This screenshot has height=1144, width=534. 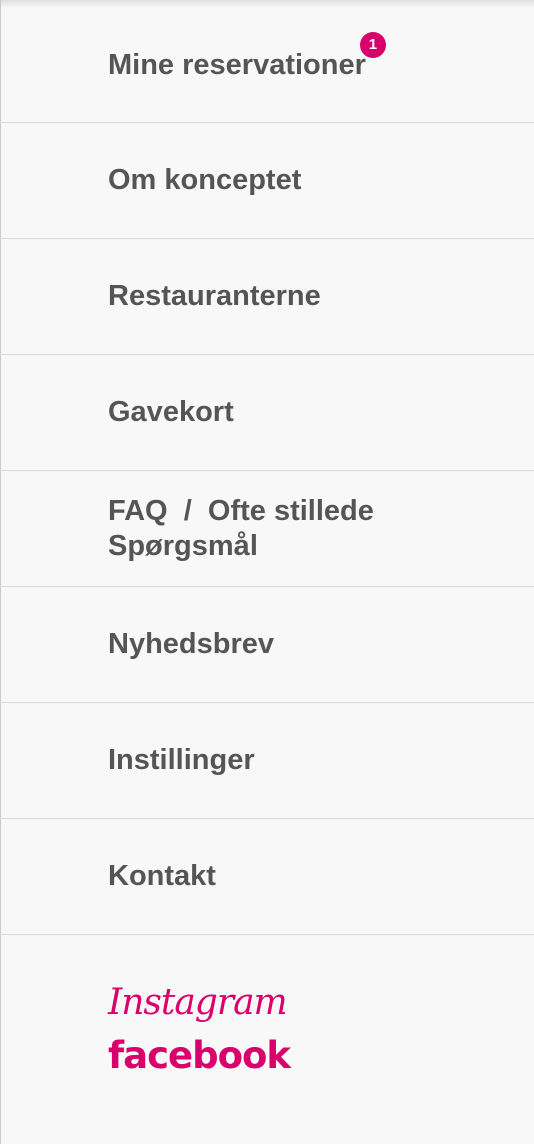 I want to click on facebook-link: facebook, so click(x=199, y=1056).